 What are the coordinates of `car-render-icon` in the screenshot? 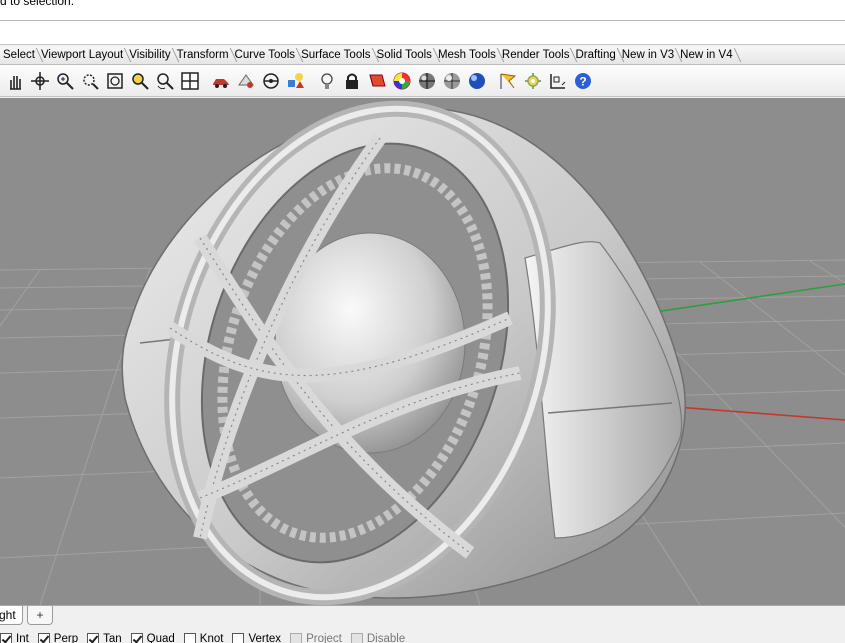 It's located at (221, 83).